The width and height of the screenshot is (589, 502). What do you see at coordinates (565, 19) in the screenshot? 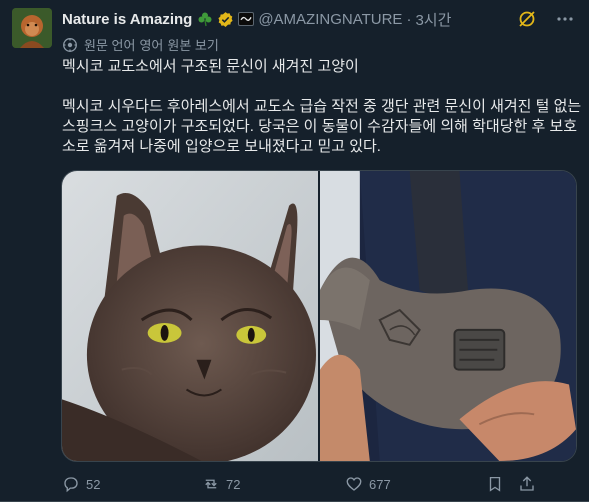
I see `more-icon` at bounding box center [565, 19].